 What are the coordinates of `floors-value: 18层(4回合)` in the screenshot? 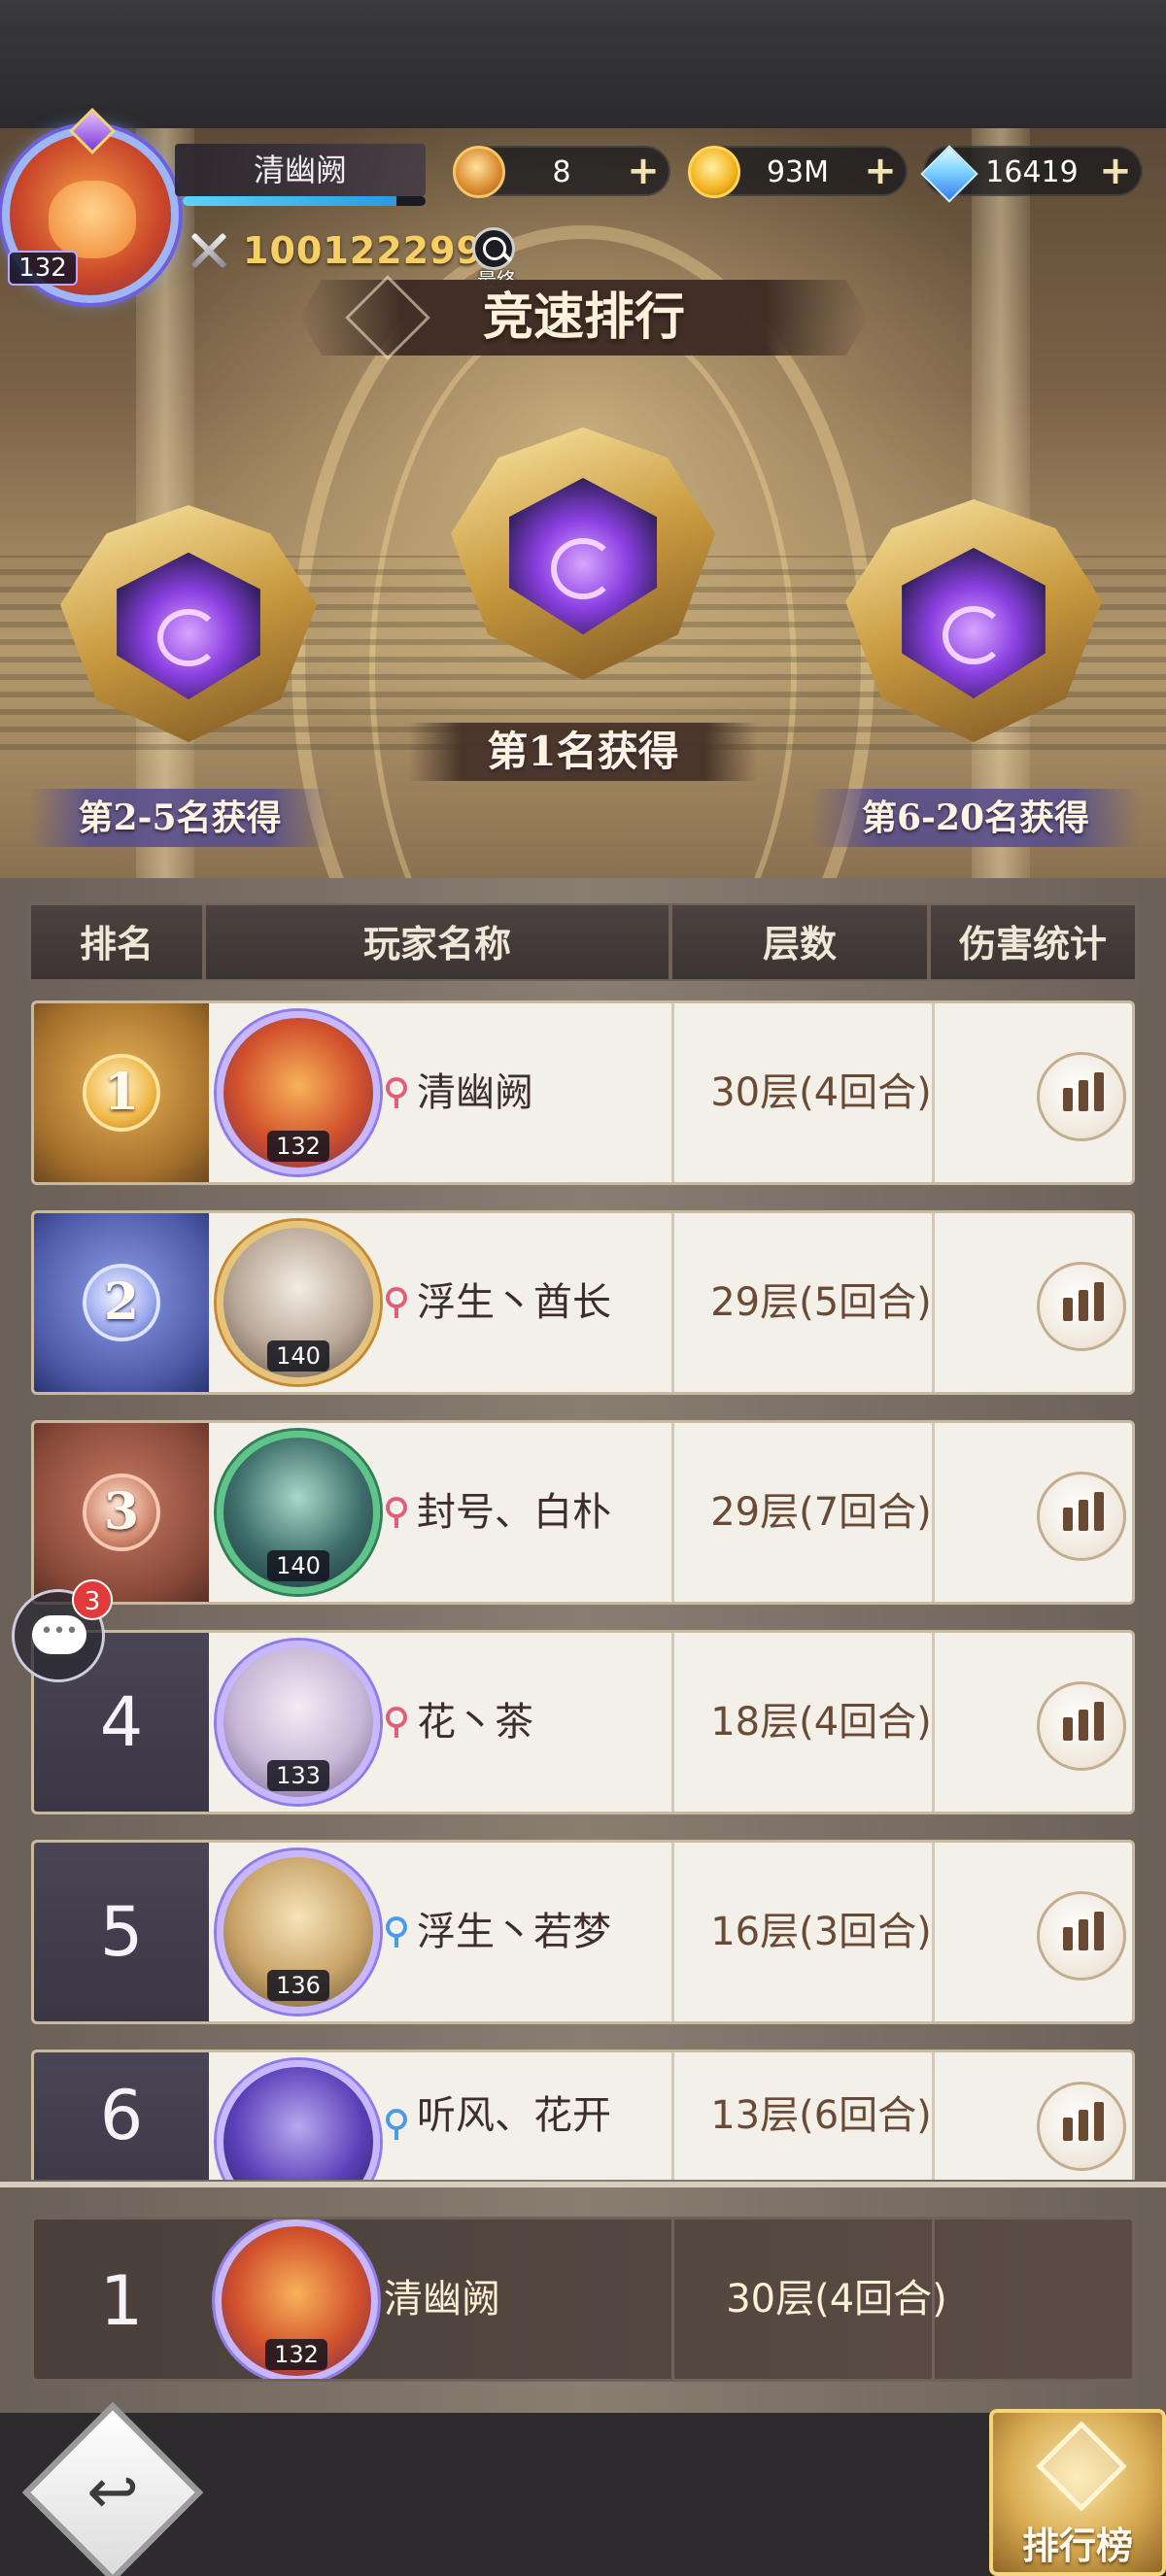 It's located at (821, 1722).